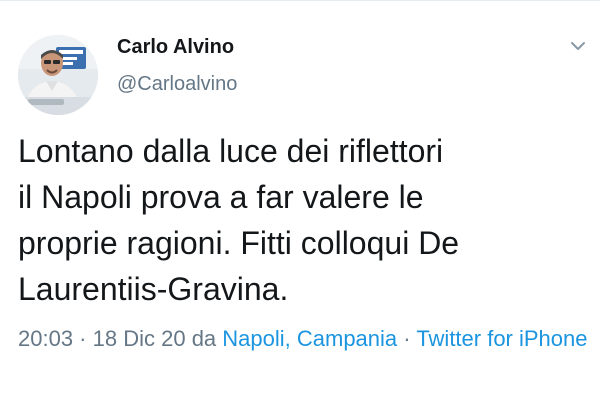 The image size is (600, 404). Describe the element at coordinates (231, 151) in the screenshot. I see `tweet-line: Lontano dalla luce dei riflettori` at that location.